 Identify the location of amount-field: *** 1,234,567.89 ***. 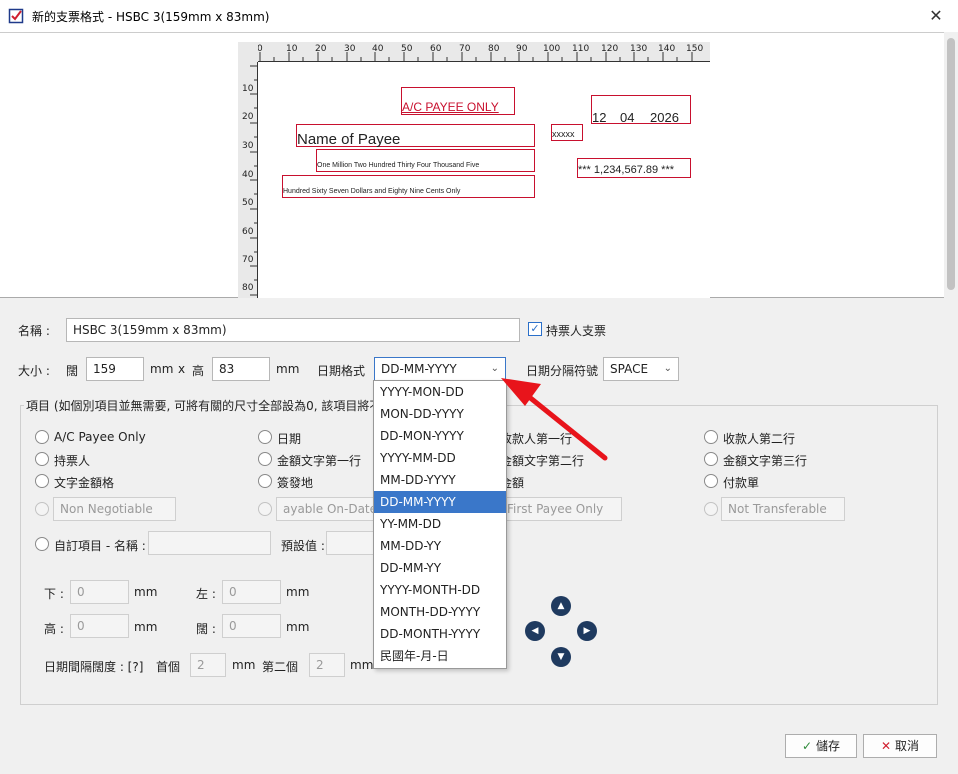
(634, 168).